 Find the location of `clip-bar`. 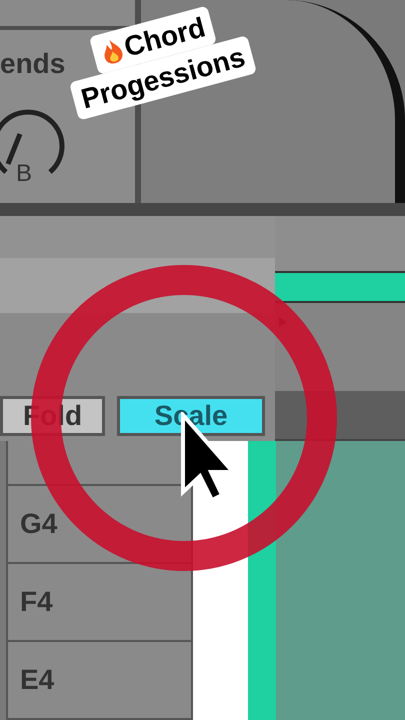

clip-bar is located at coordinates (340, 287).